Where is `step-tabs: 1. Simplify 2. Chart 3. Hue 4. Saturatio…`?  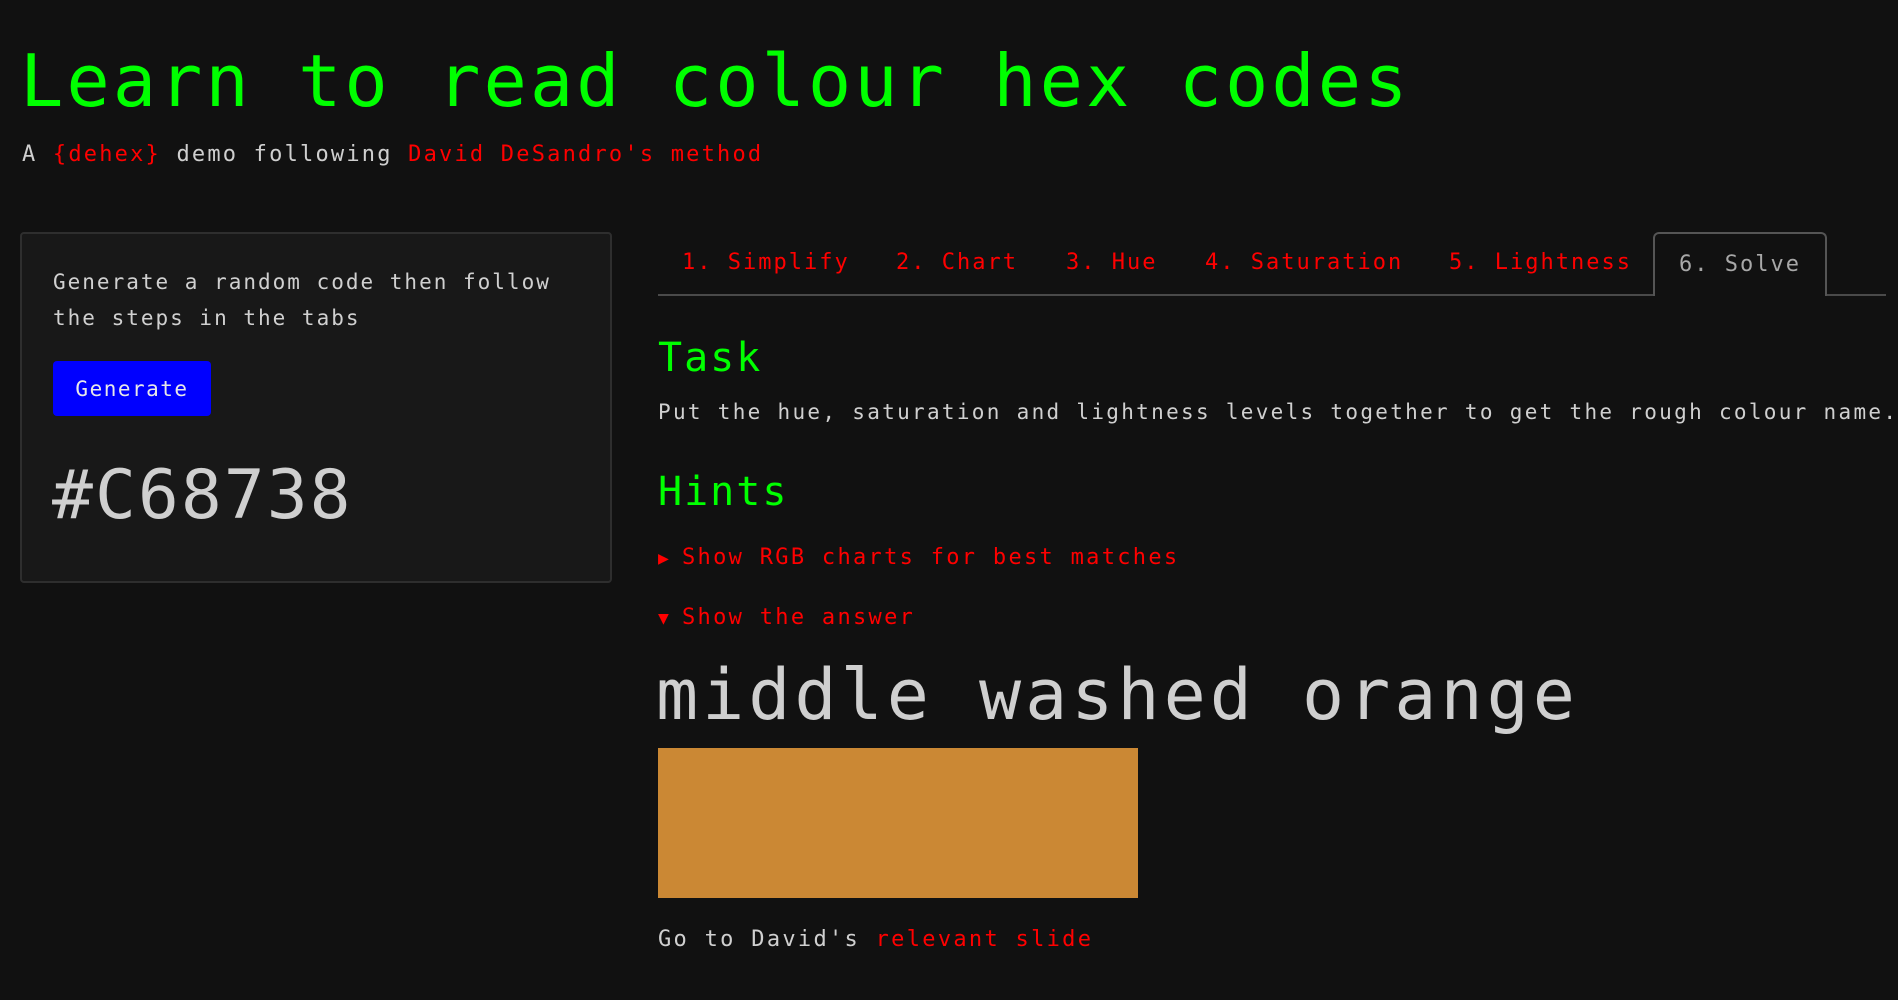
step-tabs: 1. Simplify 2. Chart 3. Hue 4. Saturatio… is located at coordinates (1272, 264).